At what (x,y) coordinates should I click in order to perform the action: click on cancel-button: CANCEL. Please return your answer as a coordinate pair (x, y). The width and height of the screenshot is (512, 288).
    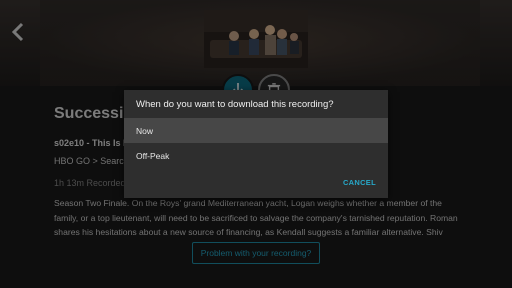
    Looking at the image, I should click on (359, 182).